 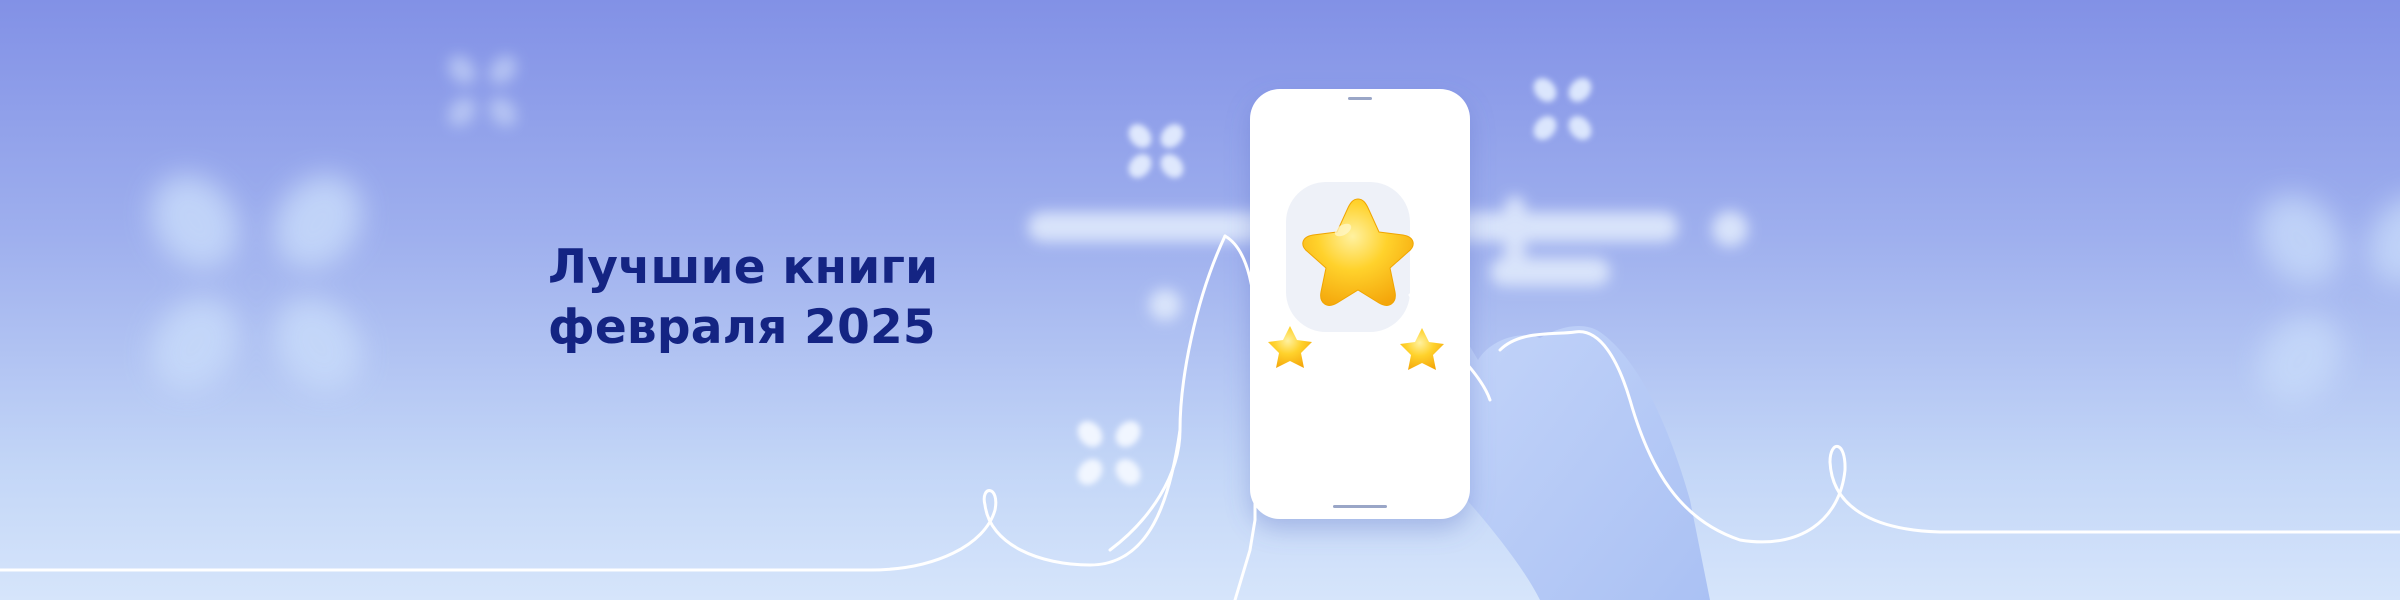 I want to click on page-title: Лучшие книги февраля 2025, so click(x=808, y=298).